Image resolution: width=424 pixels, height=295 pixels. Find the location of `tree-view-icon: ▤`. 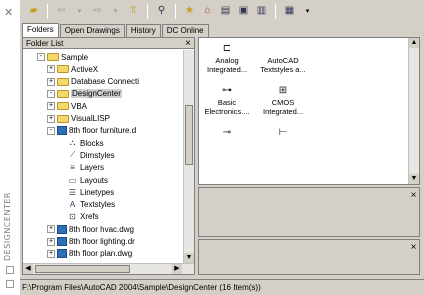

tree-view-icon: ▤ is located at coordinates (225, 11).